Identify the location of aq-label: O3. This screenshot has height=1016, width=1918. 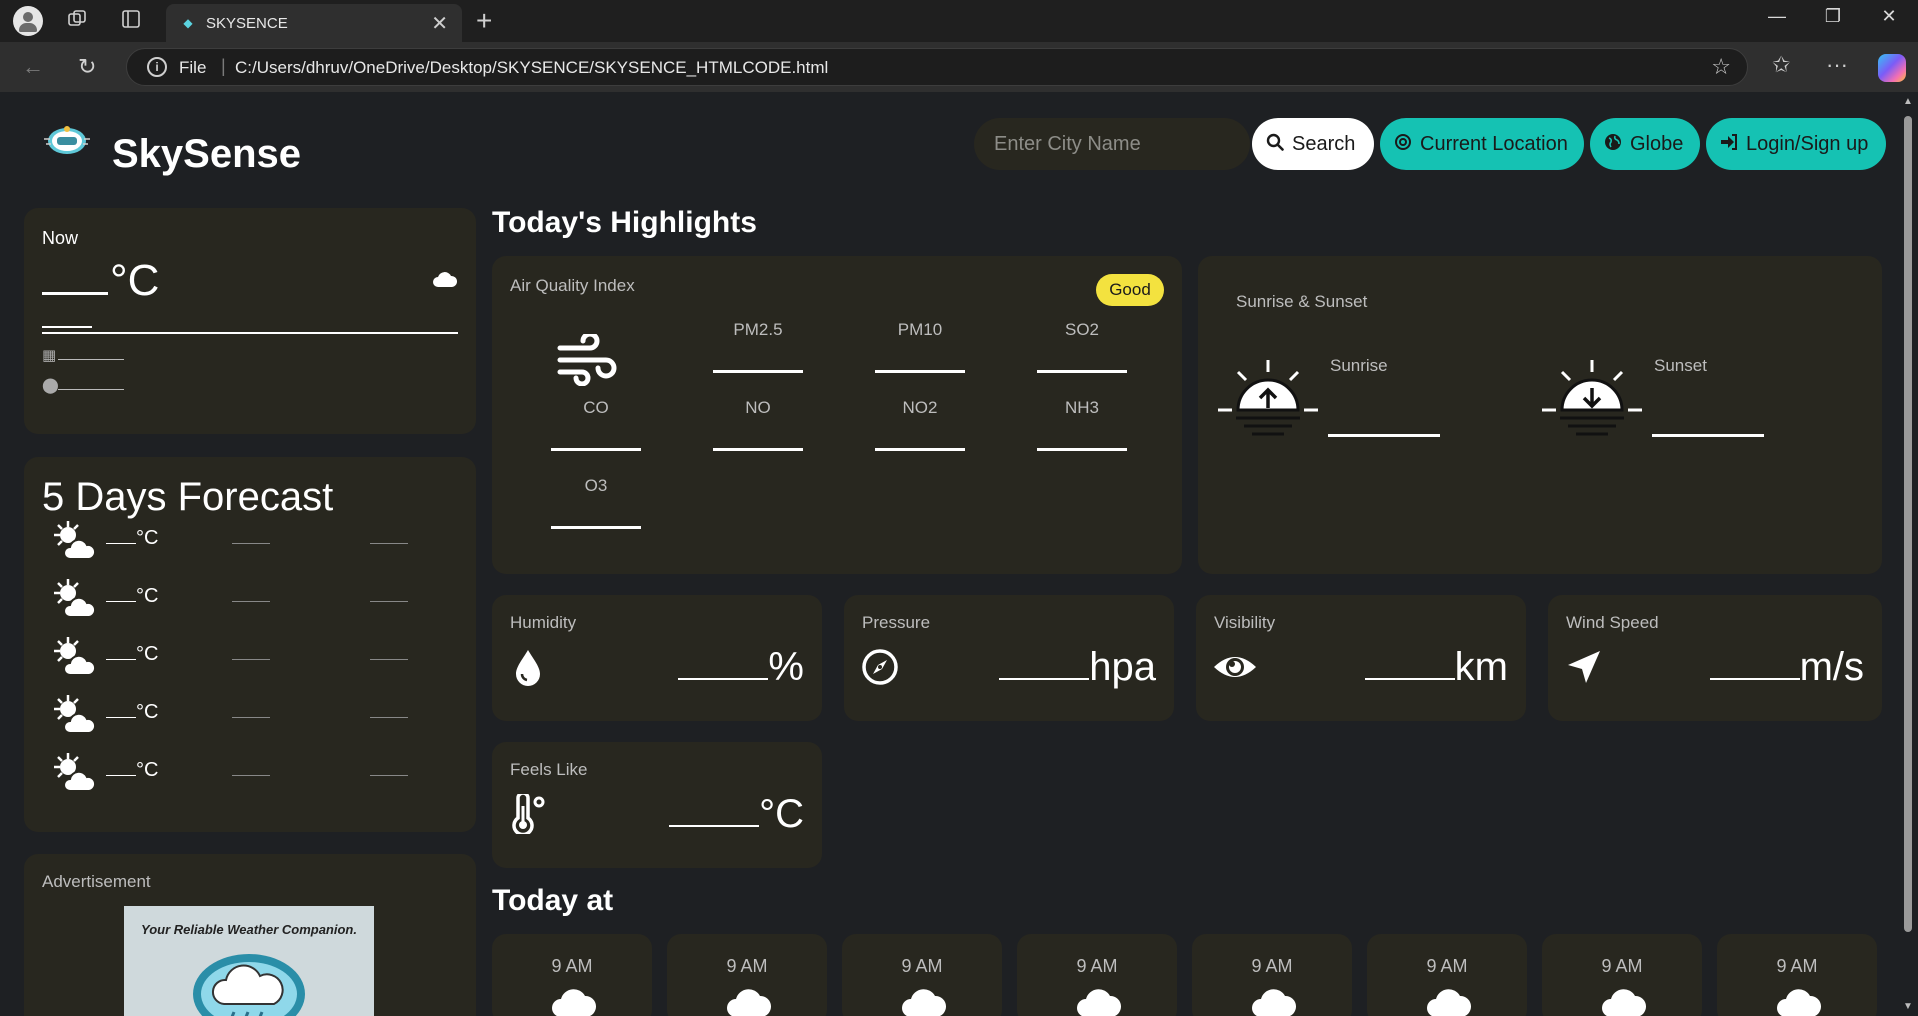
(596, 485).